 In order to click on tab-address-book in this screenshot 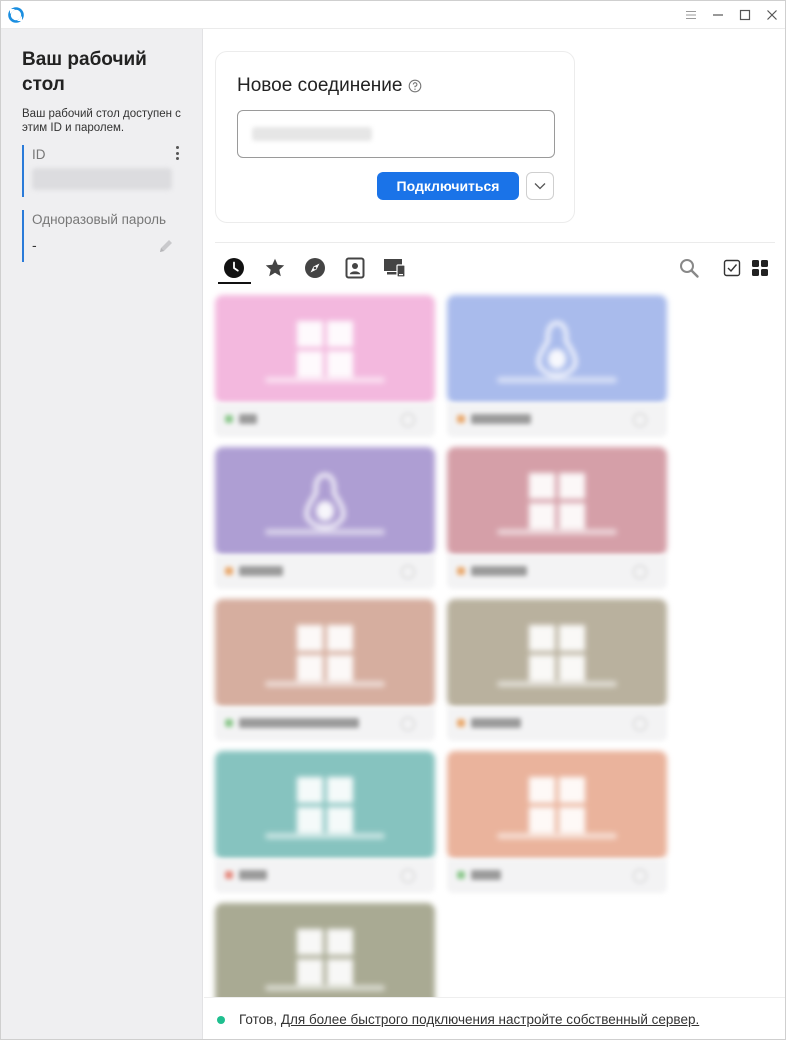, I will do `click(355, 268)`.